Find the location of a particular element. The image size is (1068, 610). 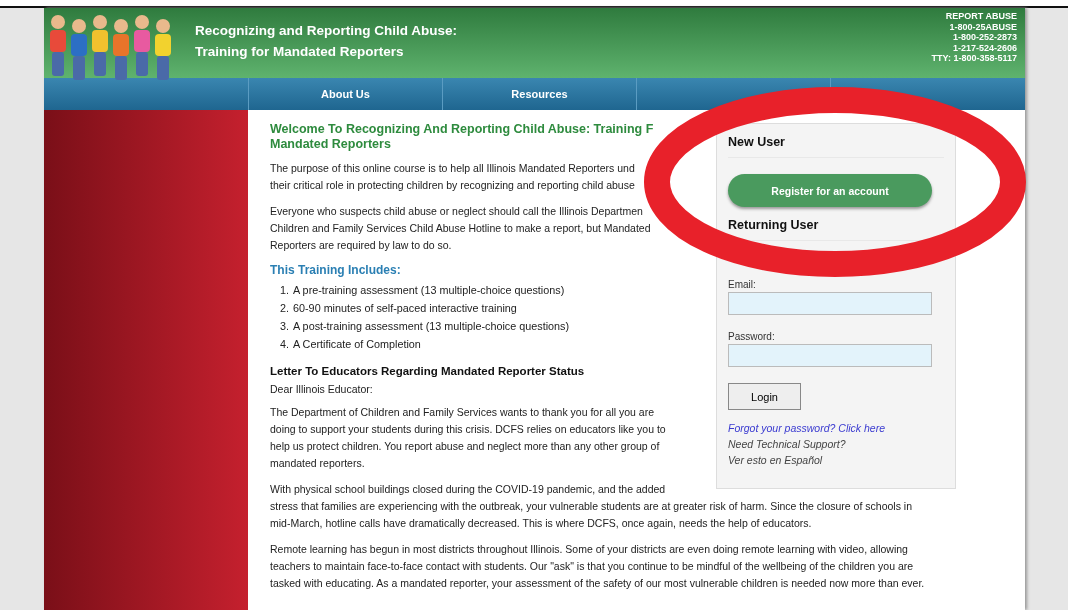

nav-link: Resources is located at coordinates (539, 94).